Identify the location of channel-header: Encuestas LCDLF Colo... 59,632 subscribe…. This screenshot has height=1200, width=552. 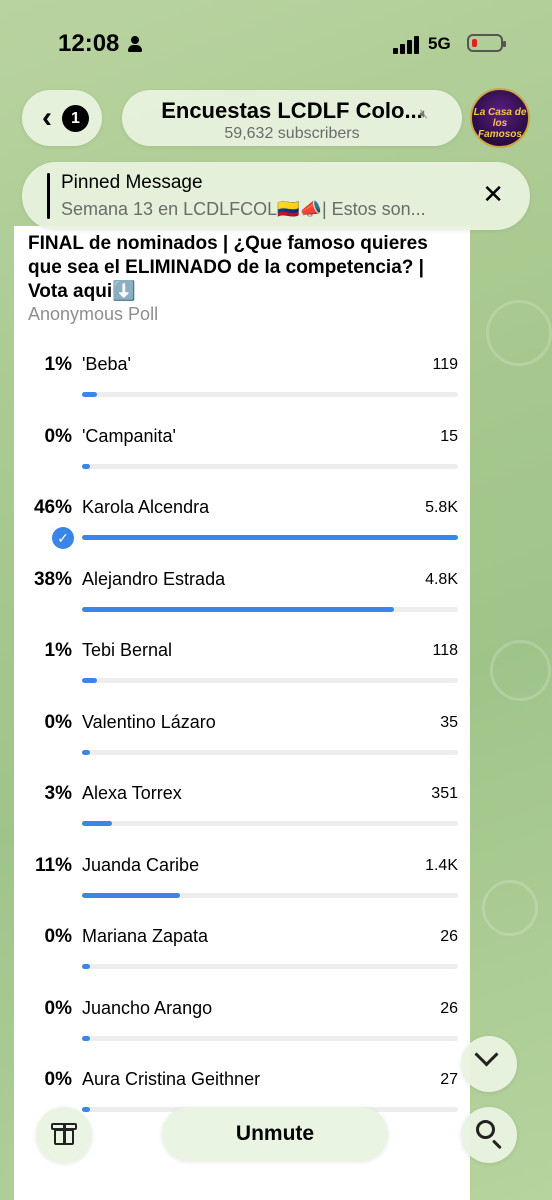
(292, 118).